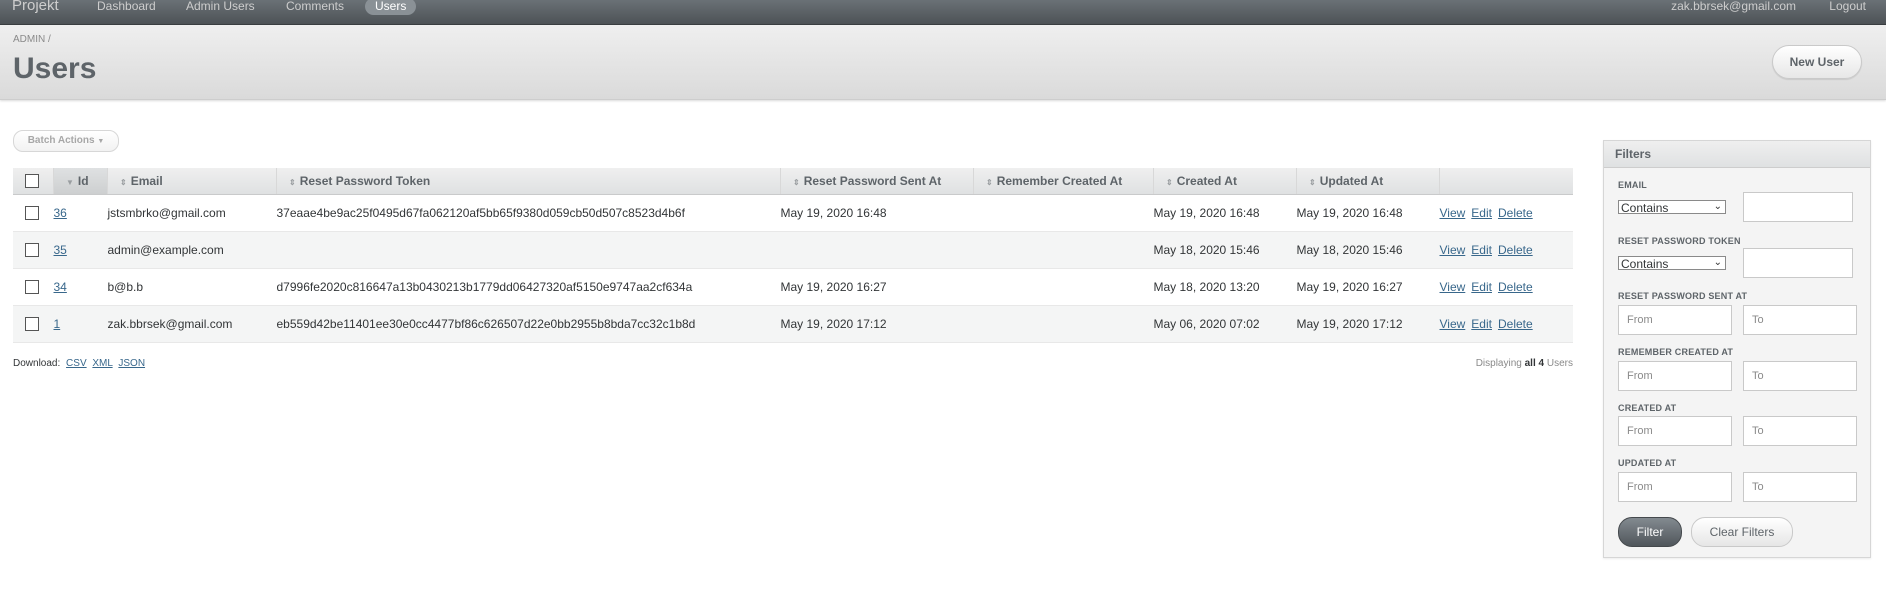 Image resolution: width=1886 pixels, height=611 pixels. Describe the element at coordinates (131, 363) in the screenshot. I see `download-json-link: JSON` at that location.